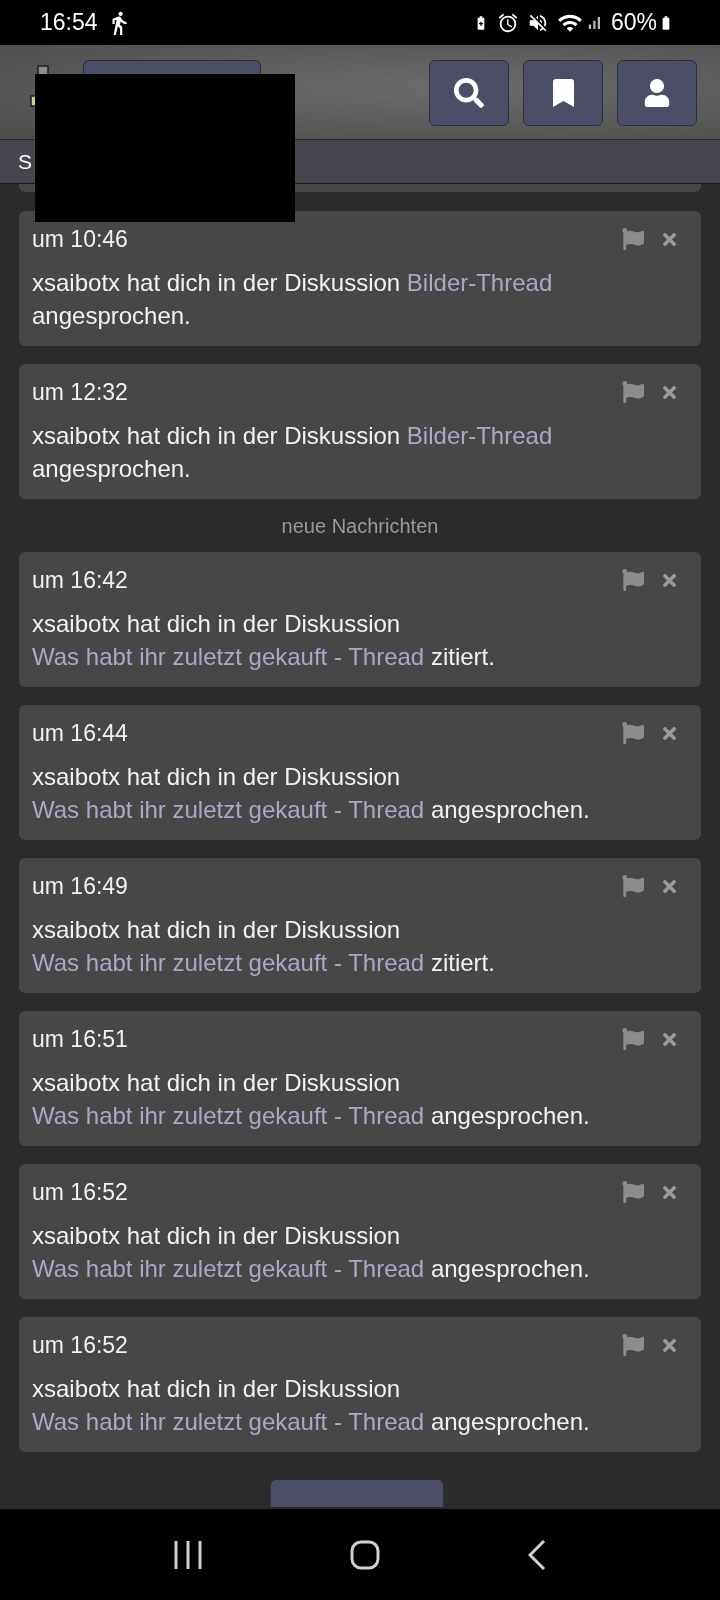  Describe the element at coordinates (80, 239) in the screenshot. I see `notification-time: um 10:46` at that location.